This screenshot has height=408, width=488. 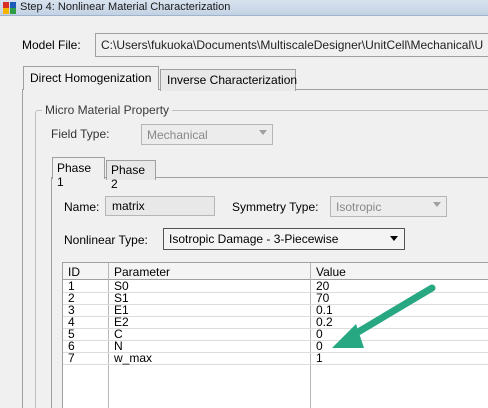 What do you see at coordinates (160, 206) in the screenshot?
I see `name-field: matrix` at bounding box center [160, 206].